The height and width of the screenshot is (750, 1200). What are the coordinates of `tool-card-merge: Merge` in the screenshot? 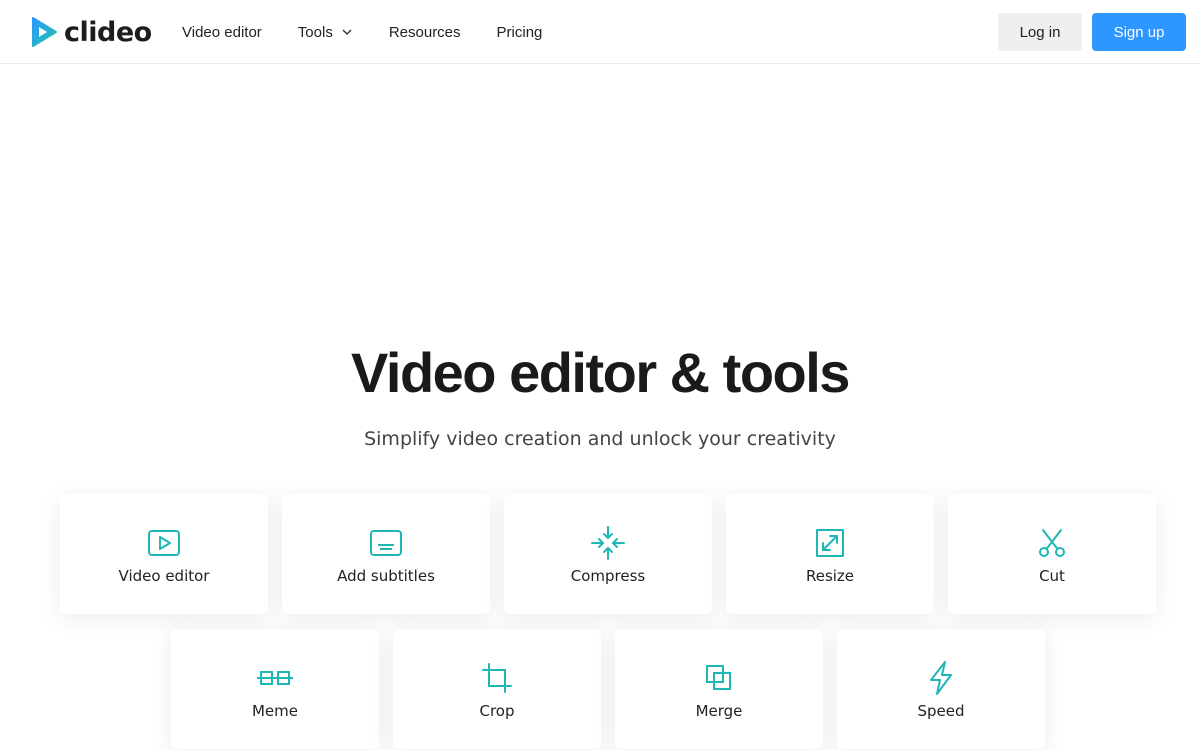 It's located at (719, 689).